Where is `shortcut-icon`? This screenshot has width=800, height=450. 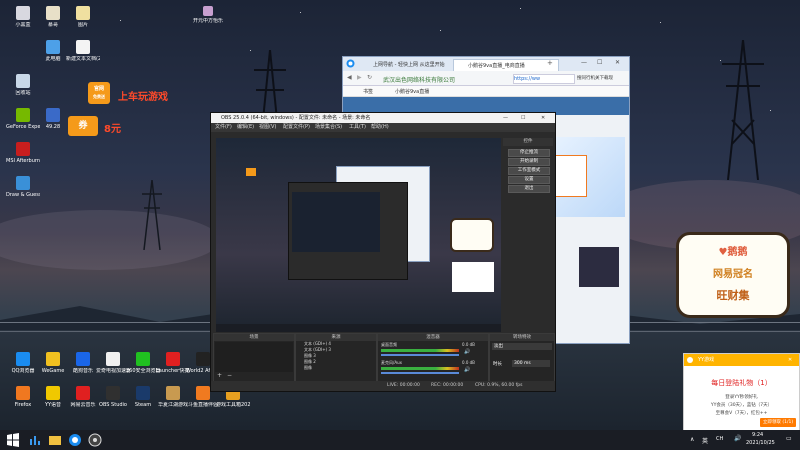
shortcut-icon is located at coordinates (208, 11).